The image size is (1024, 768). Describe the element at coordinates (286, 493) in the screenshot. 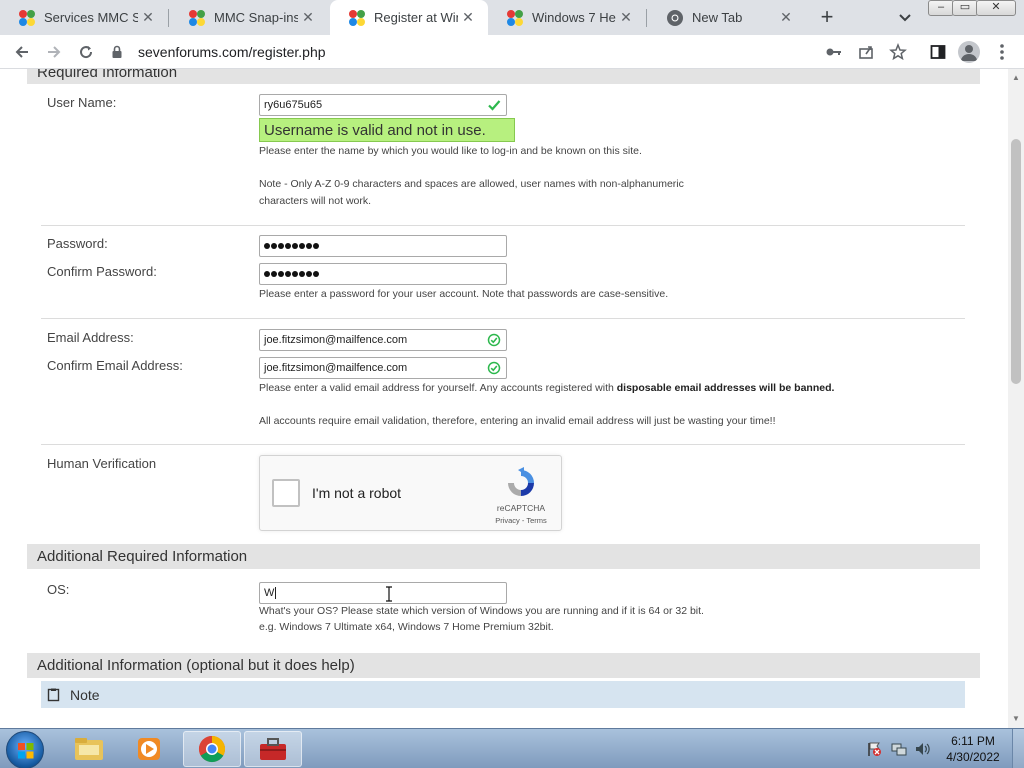

I see `recaptcha-checkbox` at that location.